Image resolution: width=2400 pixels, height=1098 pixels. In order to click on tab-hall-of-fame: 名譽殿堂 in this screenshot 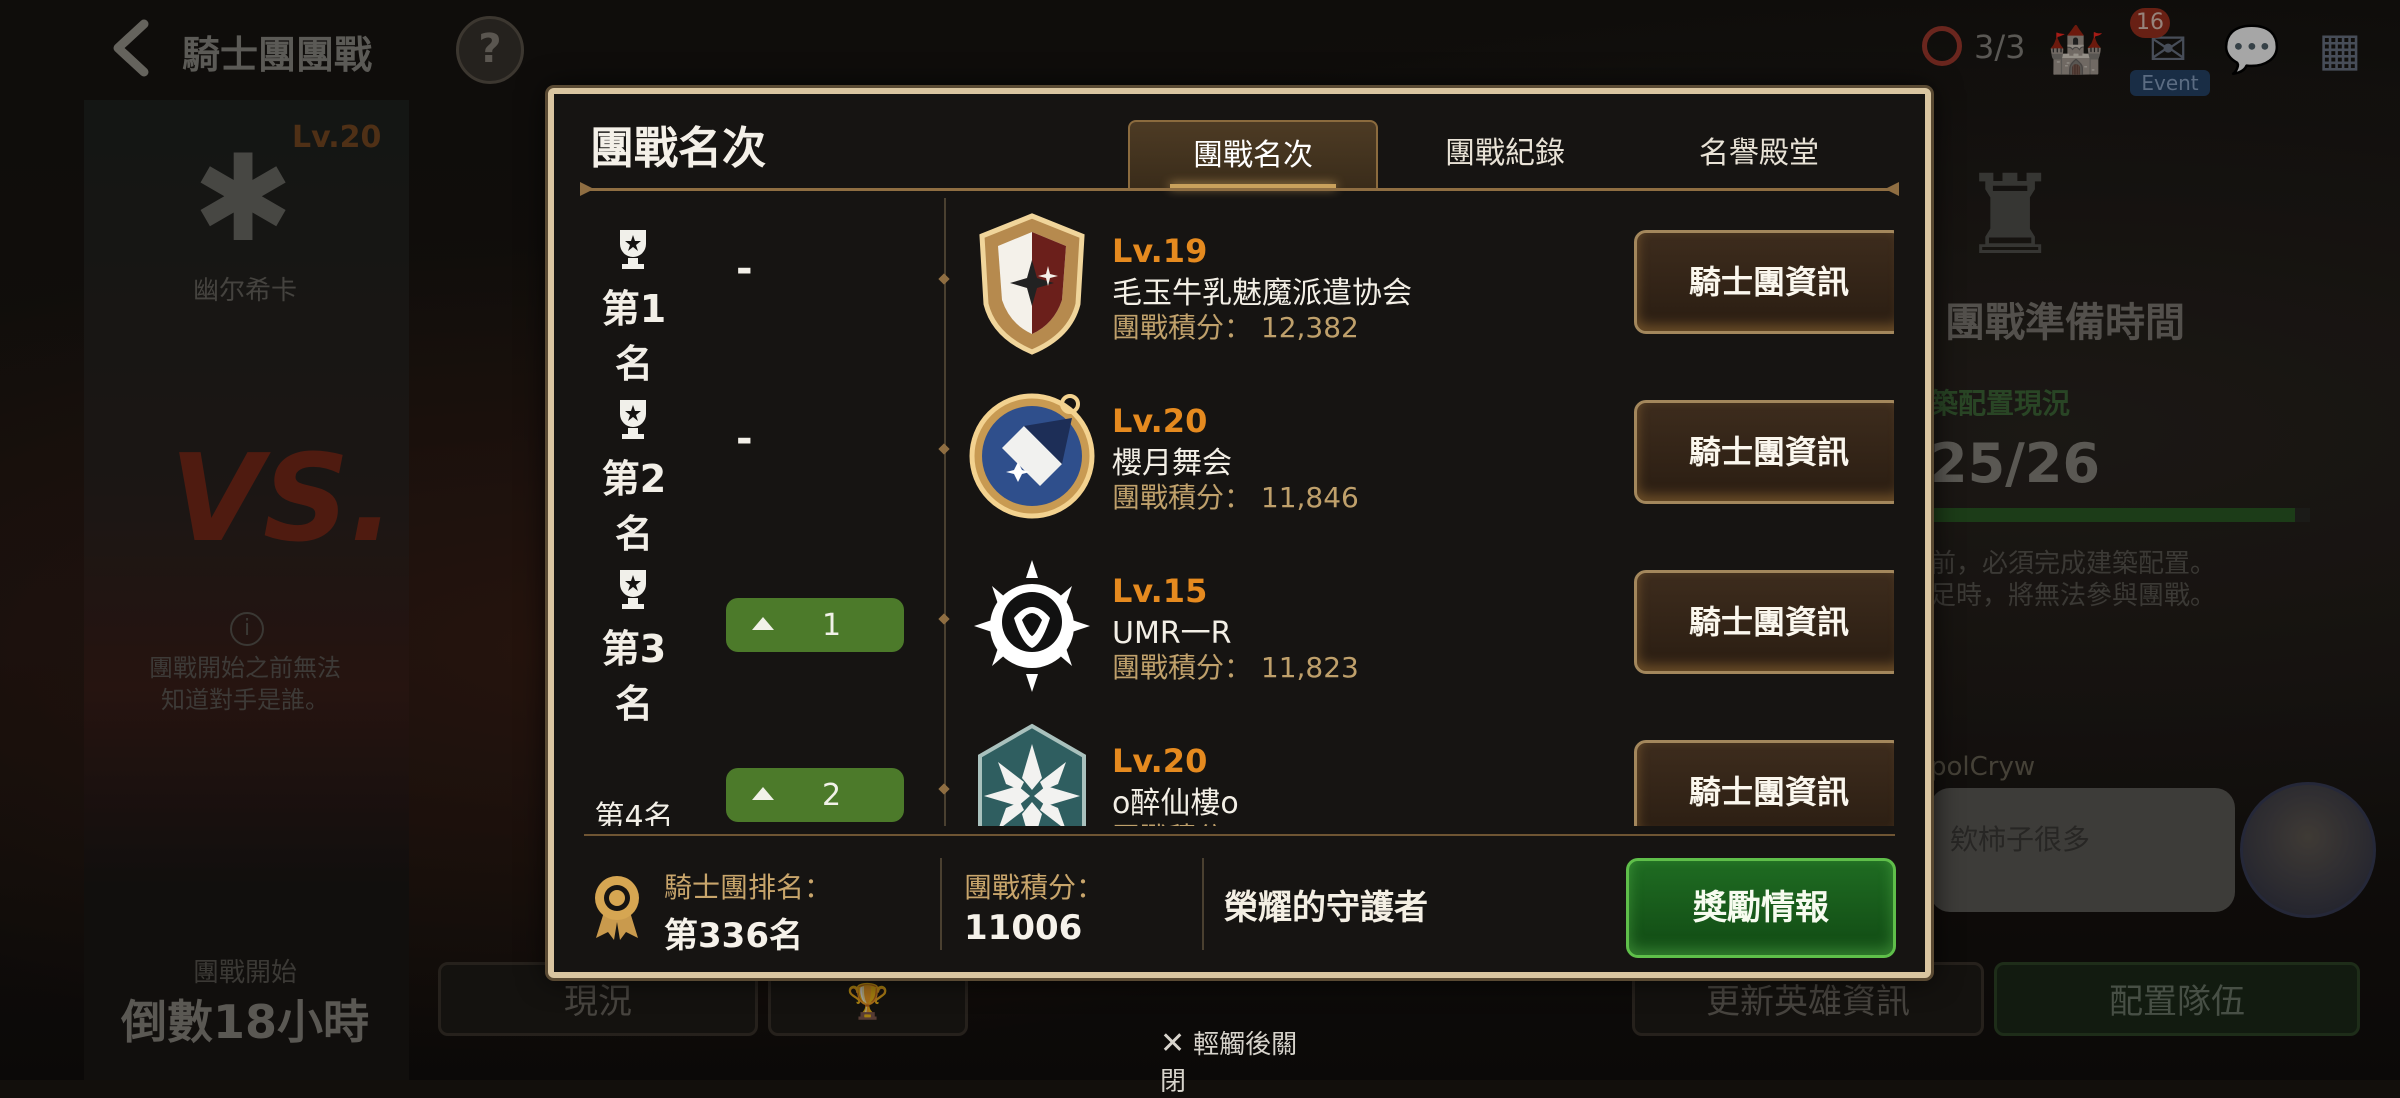, I will do `click(1759, 154)`.